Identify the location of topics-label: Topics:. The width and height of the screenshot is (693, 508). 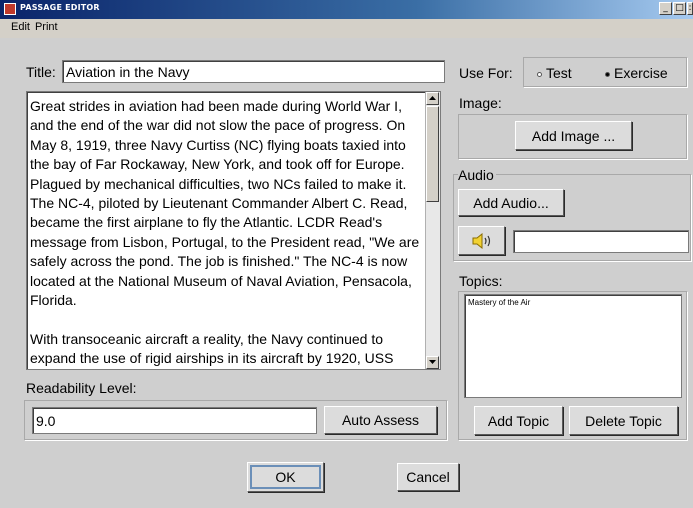
(481, 281).